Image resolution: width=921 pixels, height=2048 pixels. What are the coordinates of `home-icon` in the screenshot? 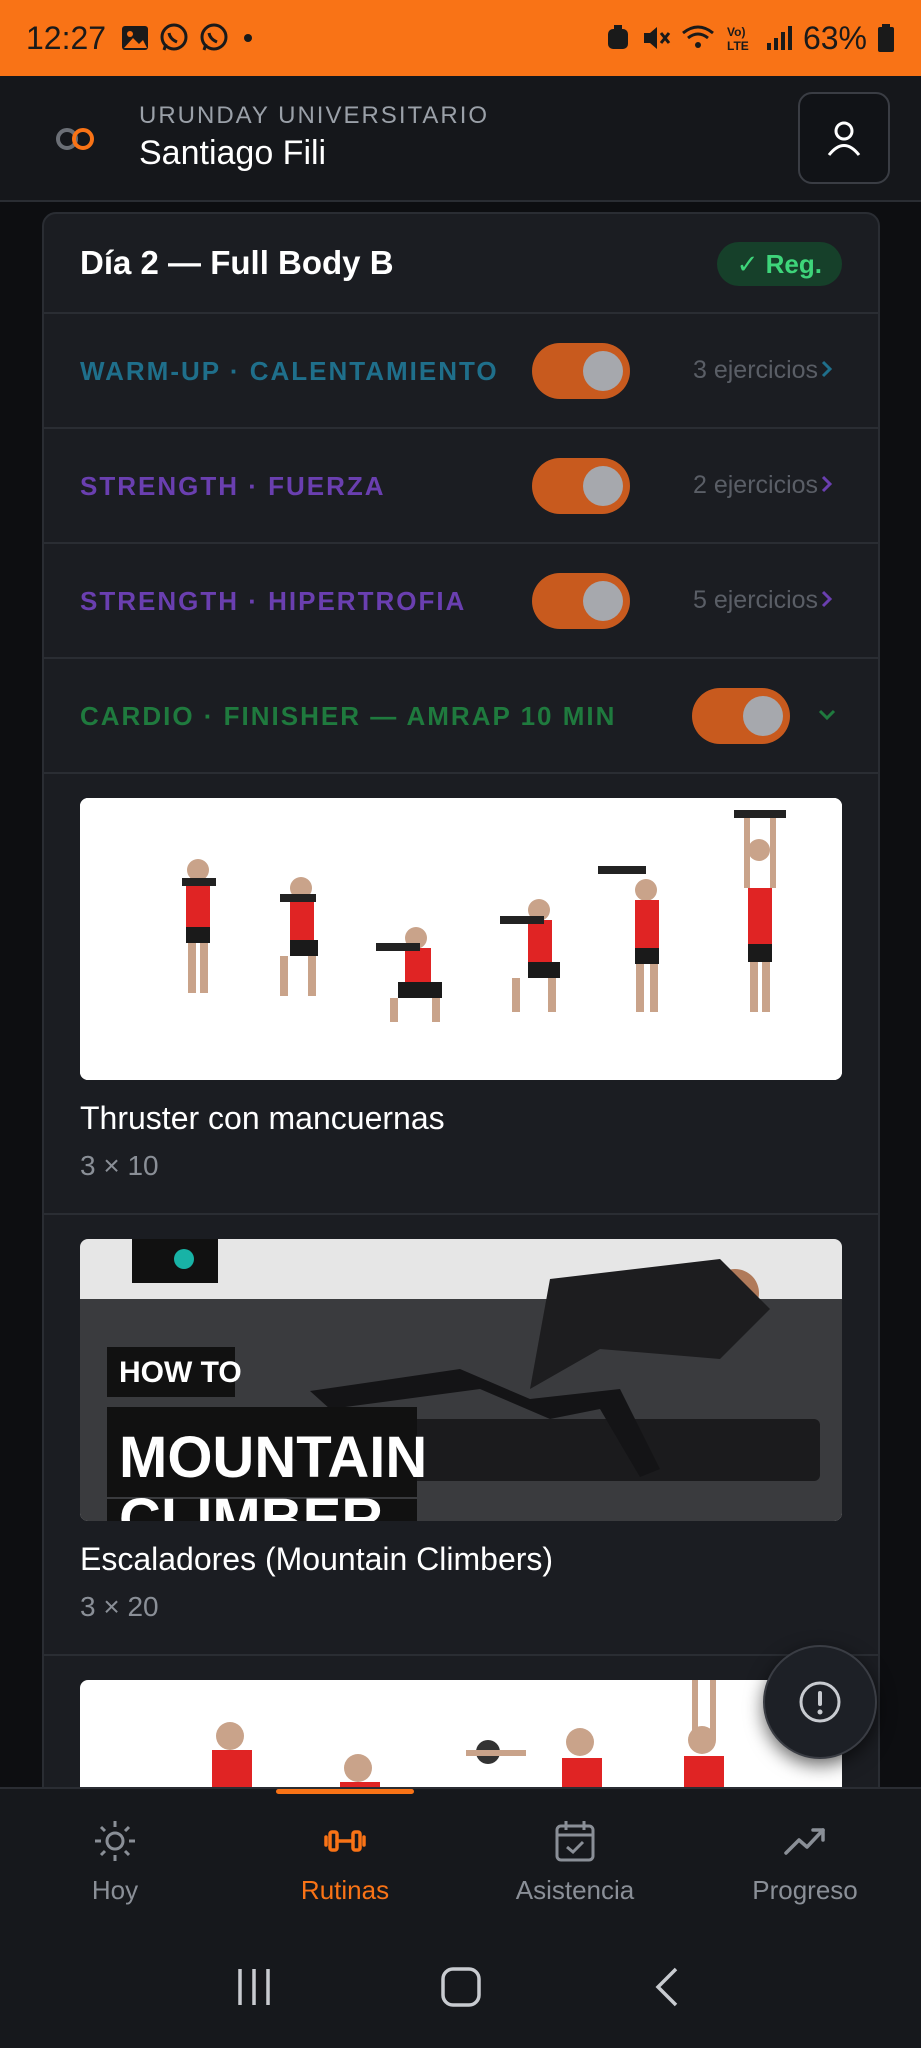 It's located at (461, 1987).